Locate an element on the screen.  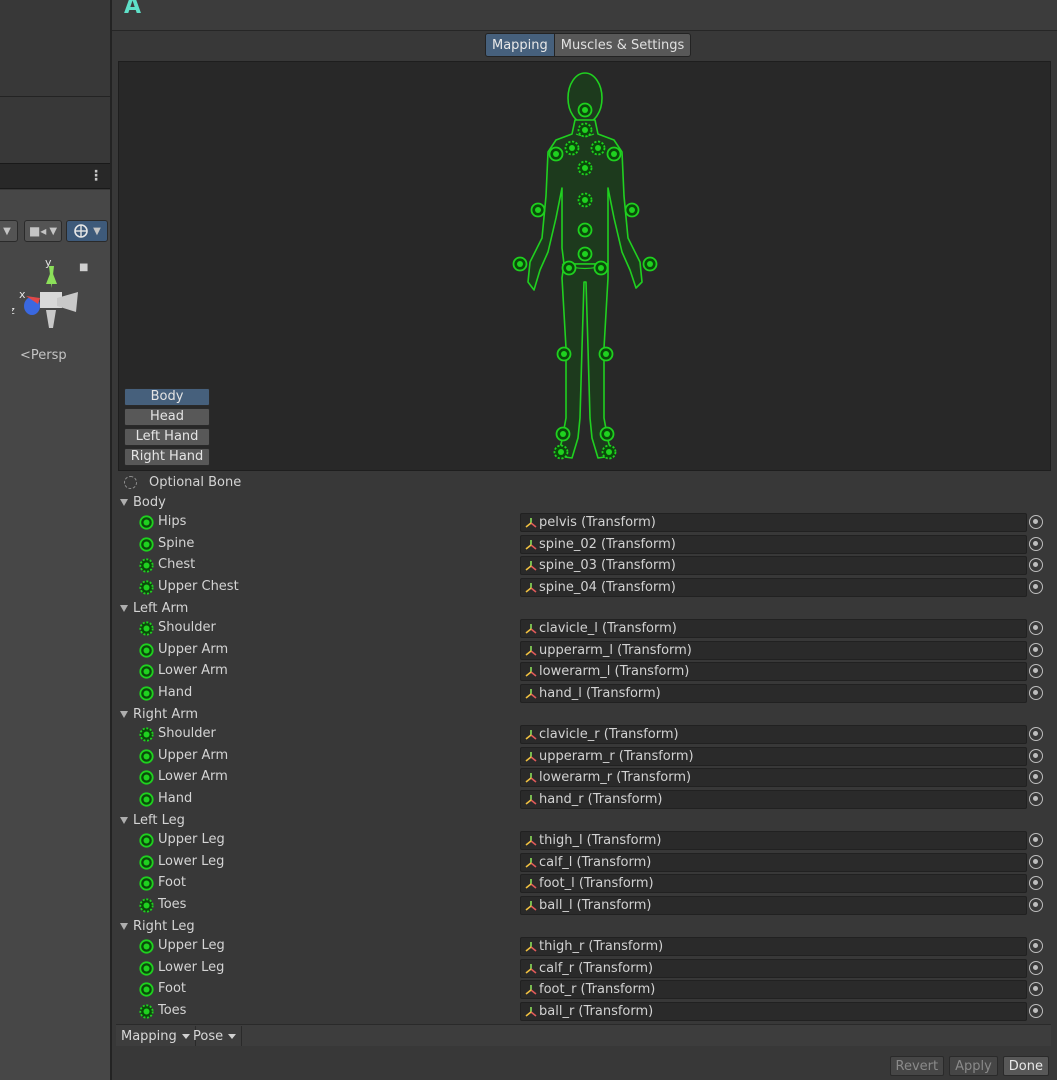
group-right-leg: Right Leg is located at coordinates (584, 926).